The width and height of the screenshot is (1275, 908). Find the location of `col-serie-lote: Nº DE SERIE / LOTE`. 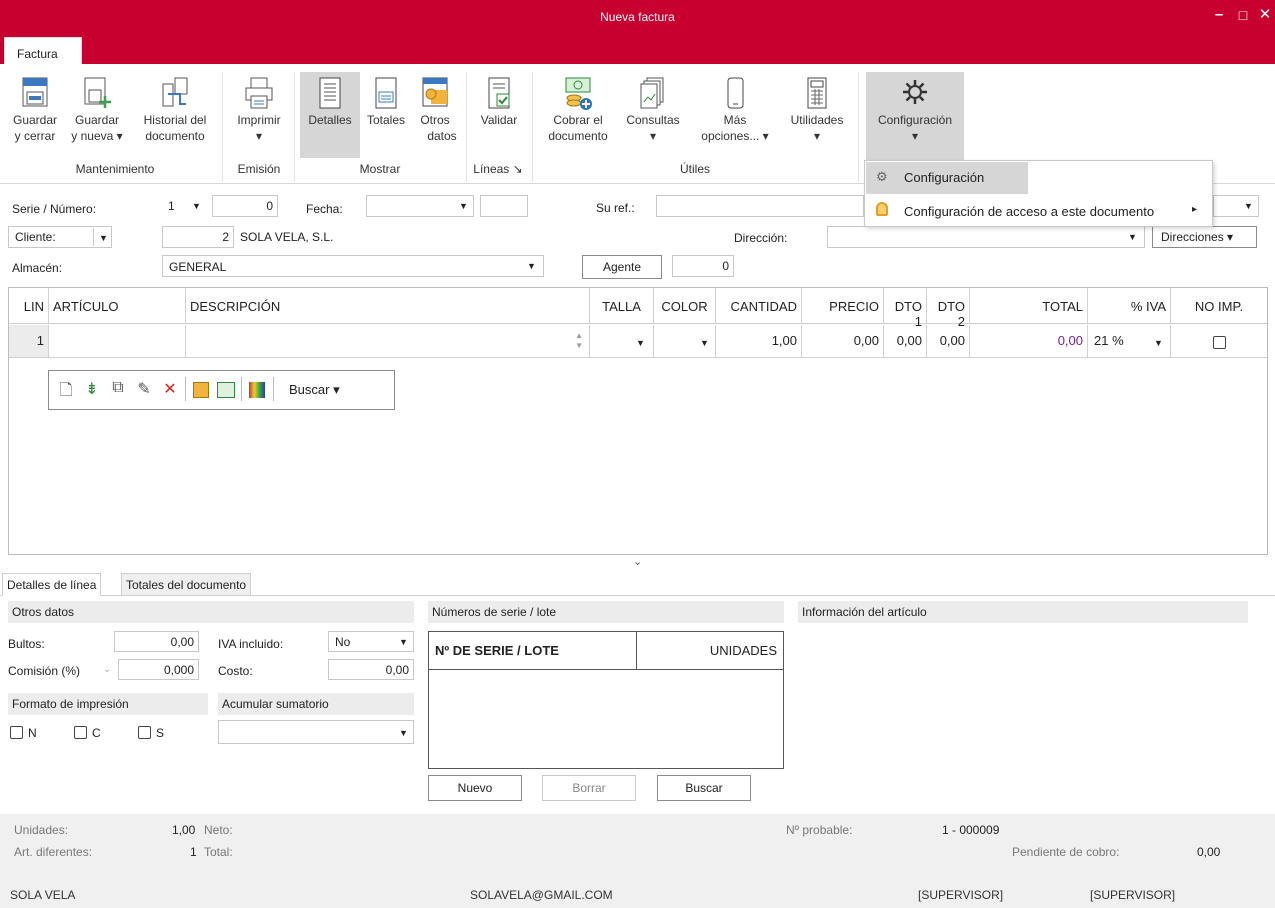

col-serie-lote: Nº DE SERIE / LOTE is located at coordinates (533, 651).